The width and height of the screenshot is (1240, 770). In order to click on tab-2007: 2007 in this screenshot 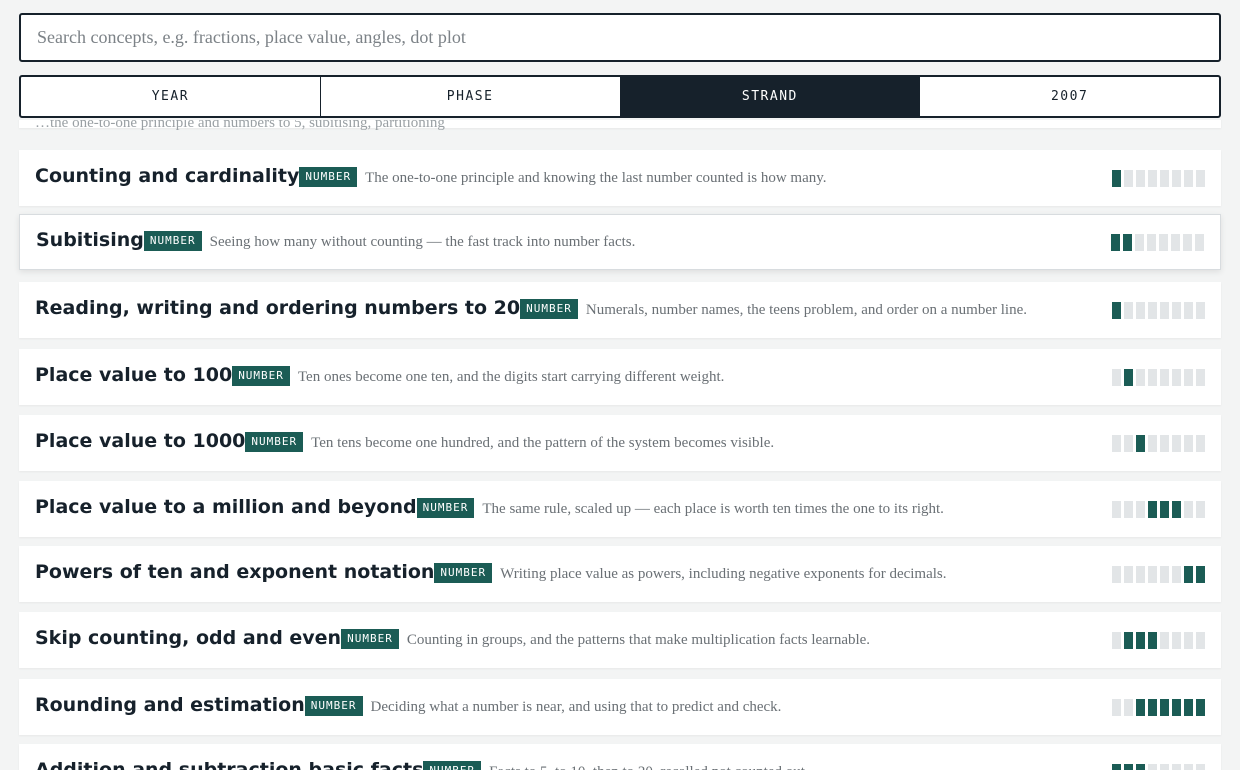, I will do `click(1069, 96)`.